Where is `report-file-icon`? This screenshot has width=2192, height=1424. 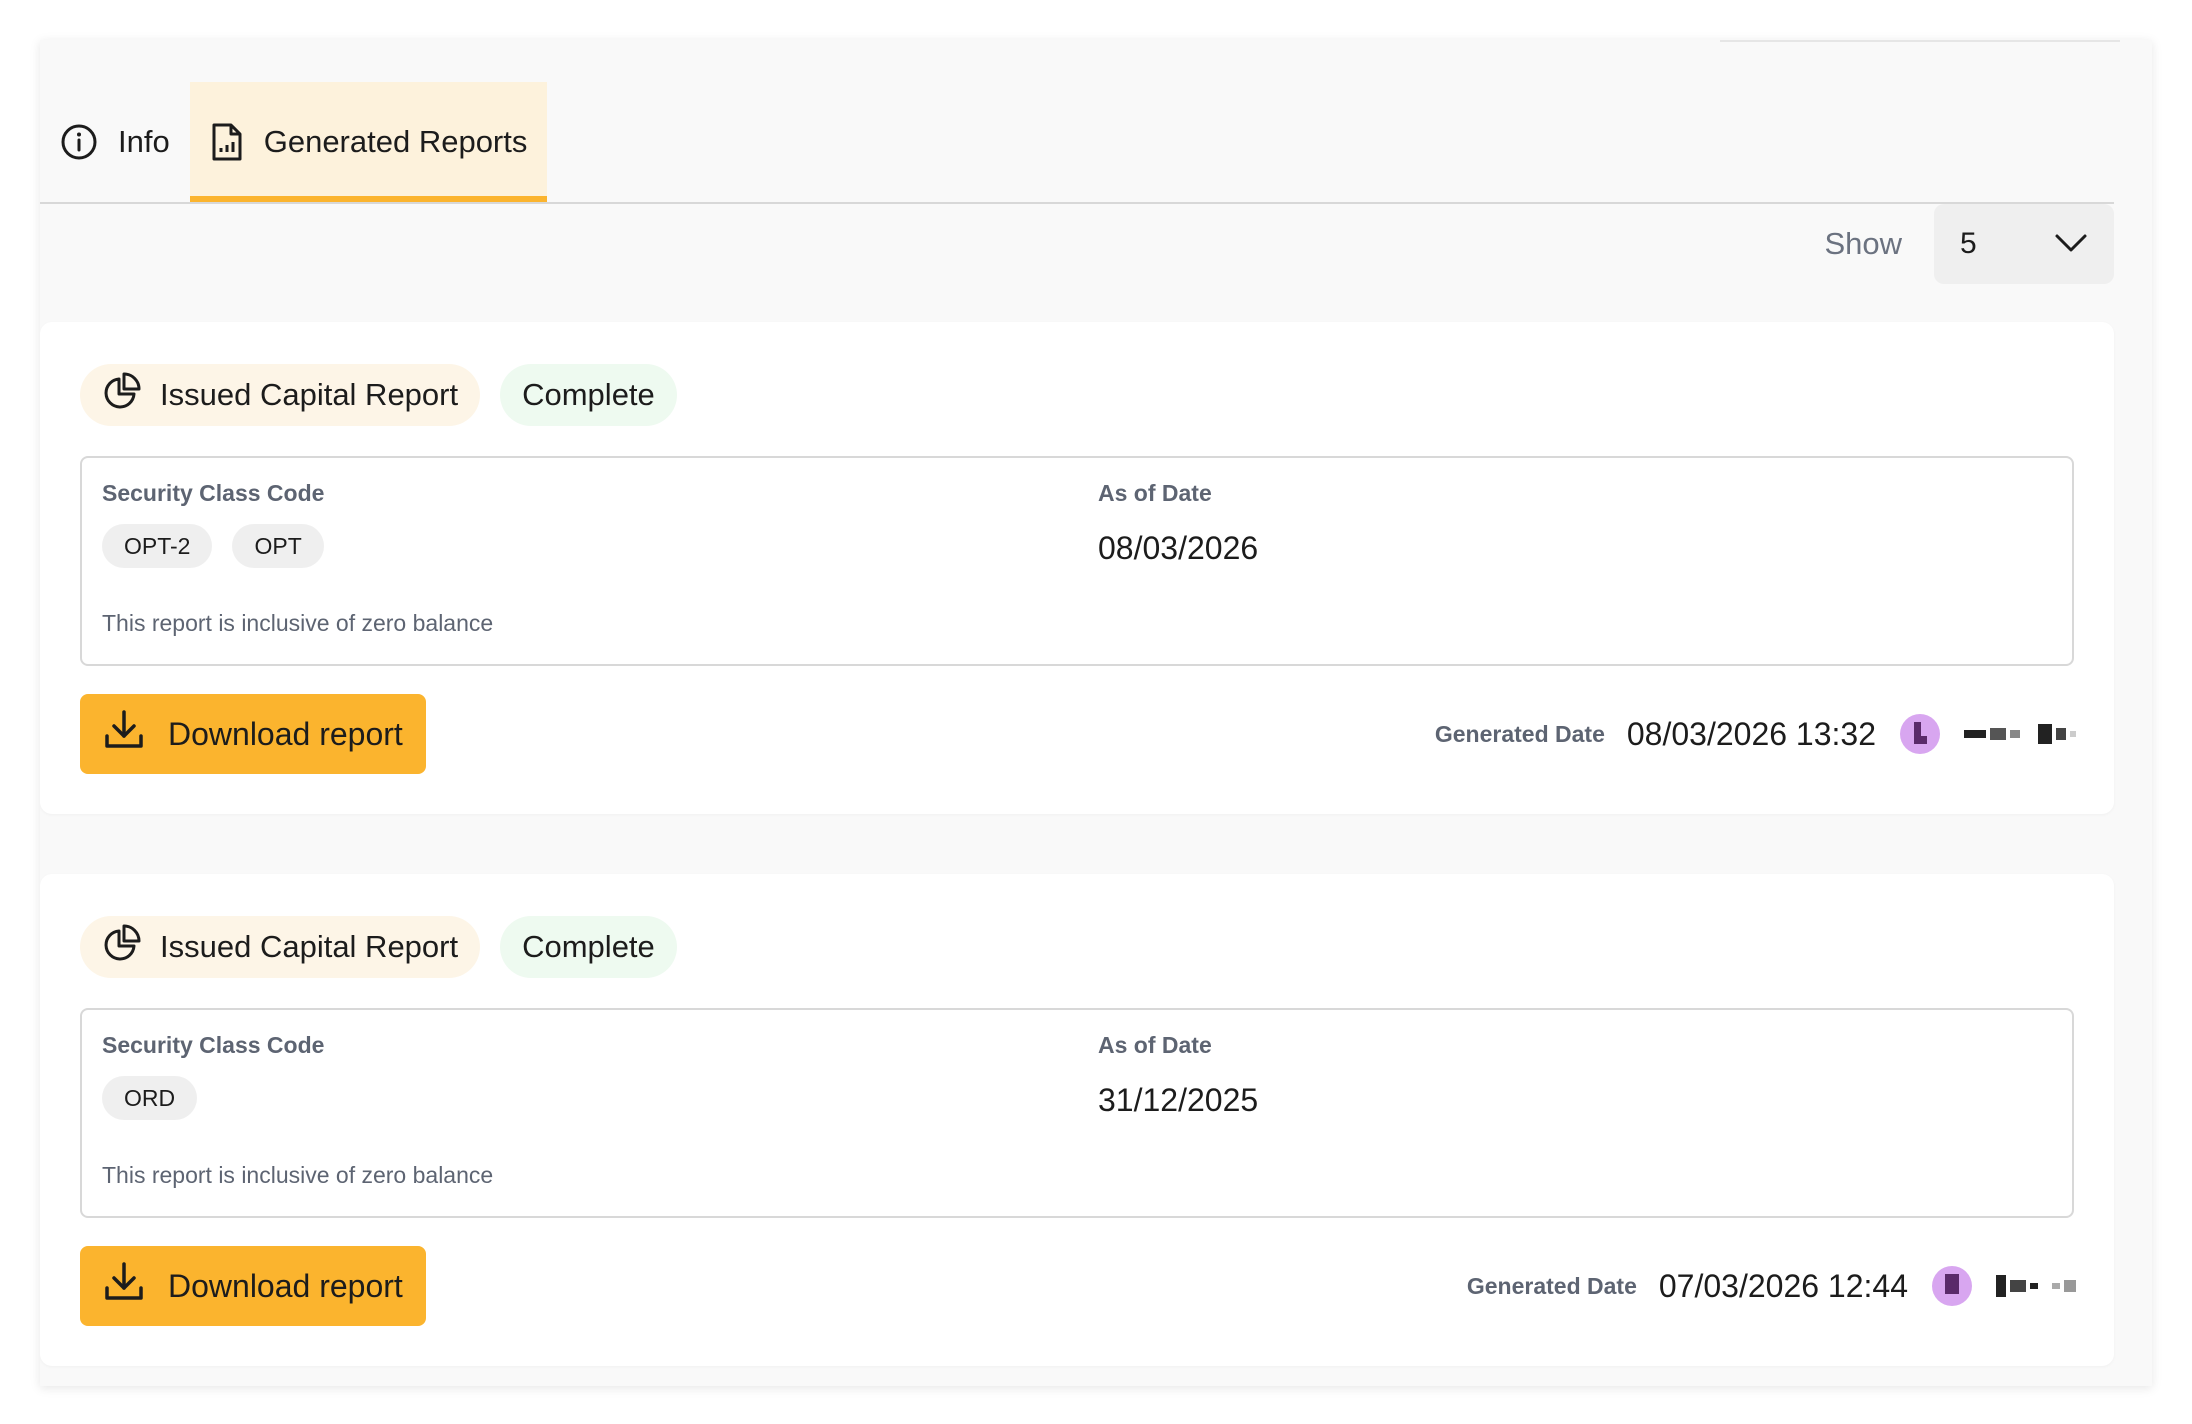
report-file-icon is located at coordinates (227, 142).